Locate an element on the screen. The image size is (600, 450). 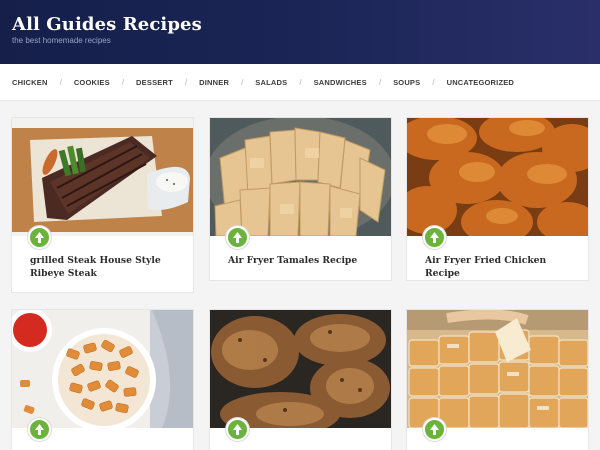
recipe-card: Air Fryer Fried Chicken Recipe is located at coordinates (497, 199).